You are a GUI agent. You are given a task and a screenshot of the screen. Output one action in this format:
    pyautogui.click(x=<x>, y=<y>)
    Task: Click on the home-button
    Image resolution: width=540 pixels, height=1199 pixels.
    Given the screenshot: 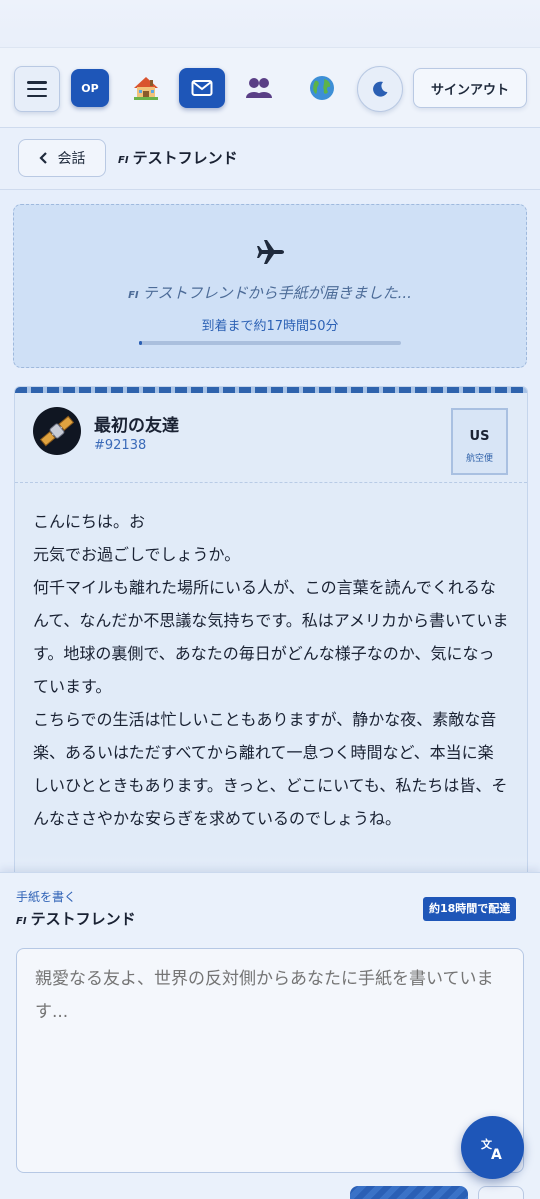 What is the action you would take?
    pyautogui.click(x=146, y=88)
    